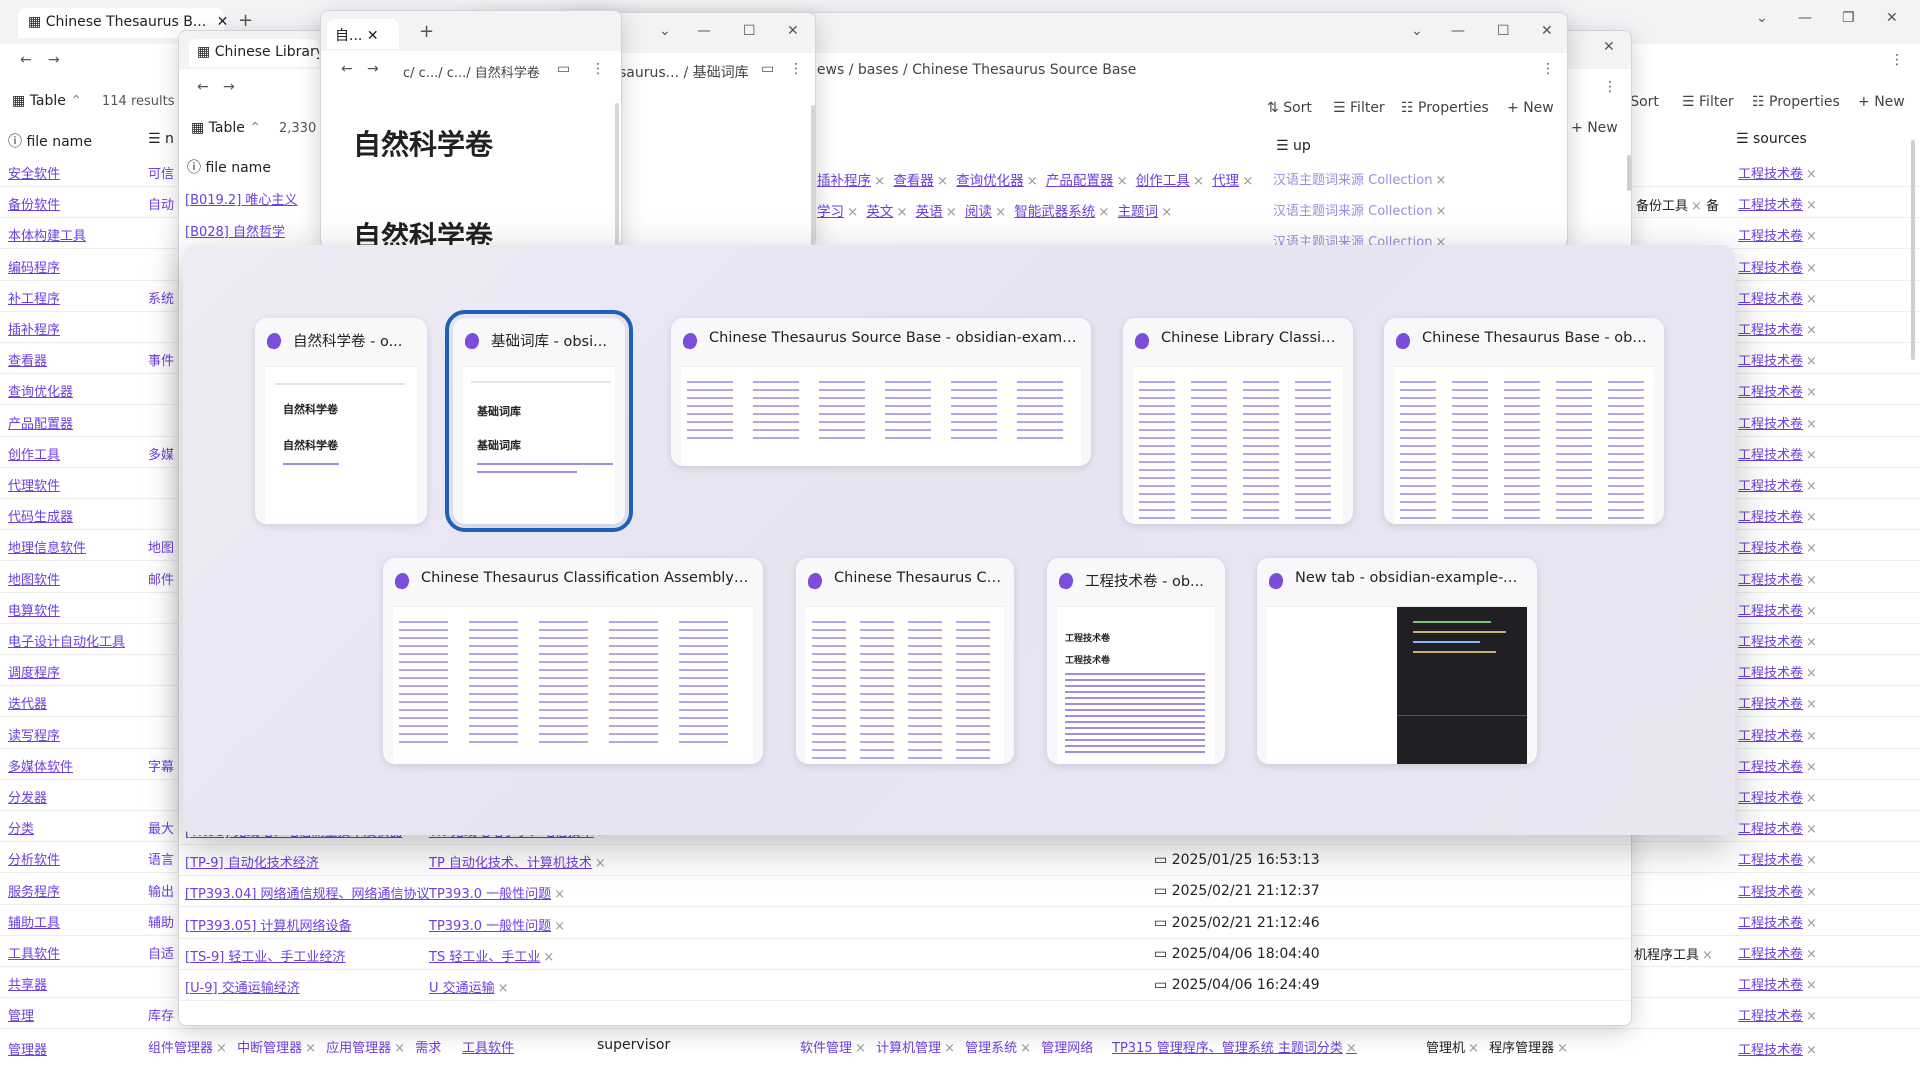 The width and height of the screenshot is (1920, 1080). Describe the element at coordinates (161, 139) in the screenshot. I see `column-header-n: ☰ n` at that location.